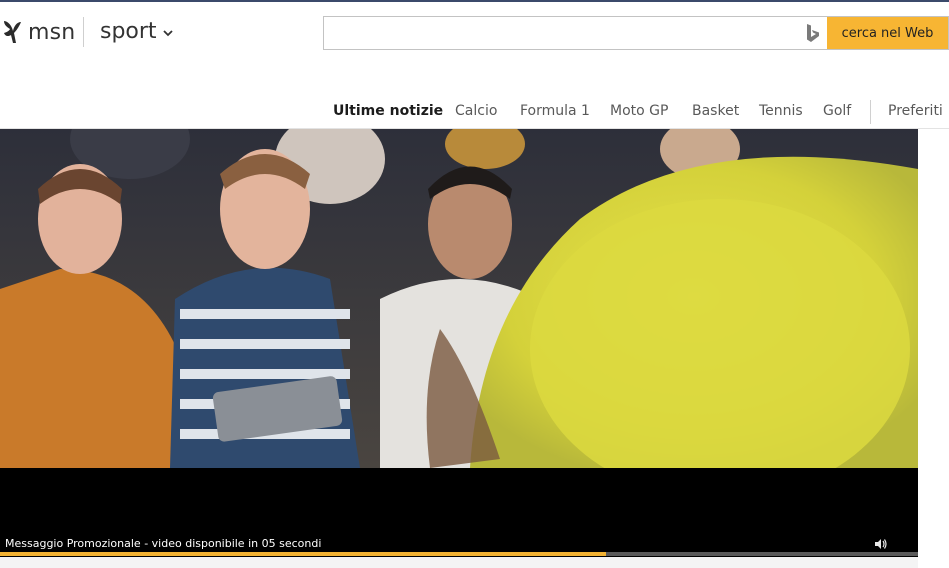 This screenshot has height=568, width=949. What do you see at coordinates (167, 33) in the screenshot?
I see `chevron-down-icon` at bounding box center [167, 33].